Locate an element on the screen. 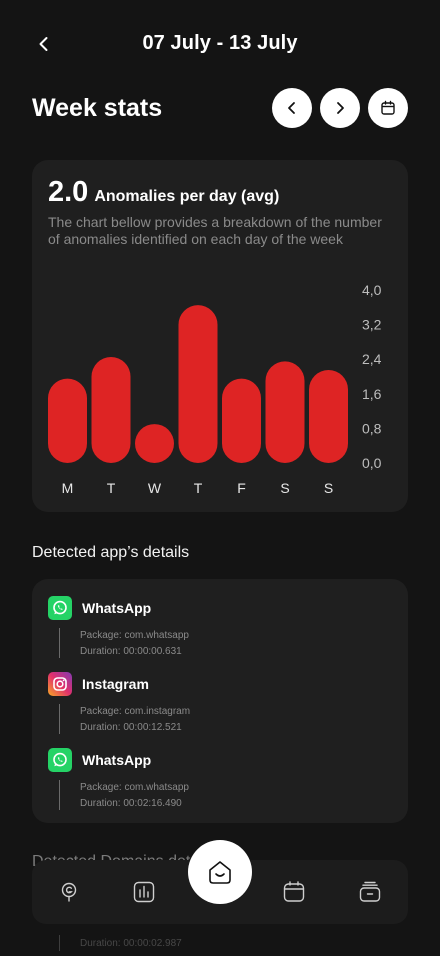 This screenshot has height=956, width=440. date-range-title: 07 July - 13 July is located at coordinates (220, 43).